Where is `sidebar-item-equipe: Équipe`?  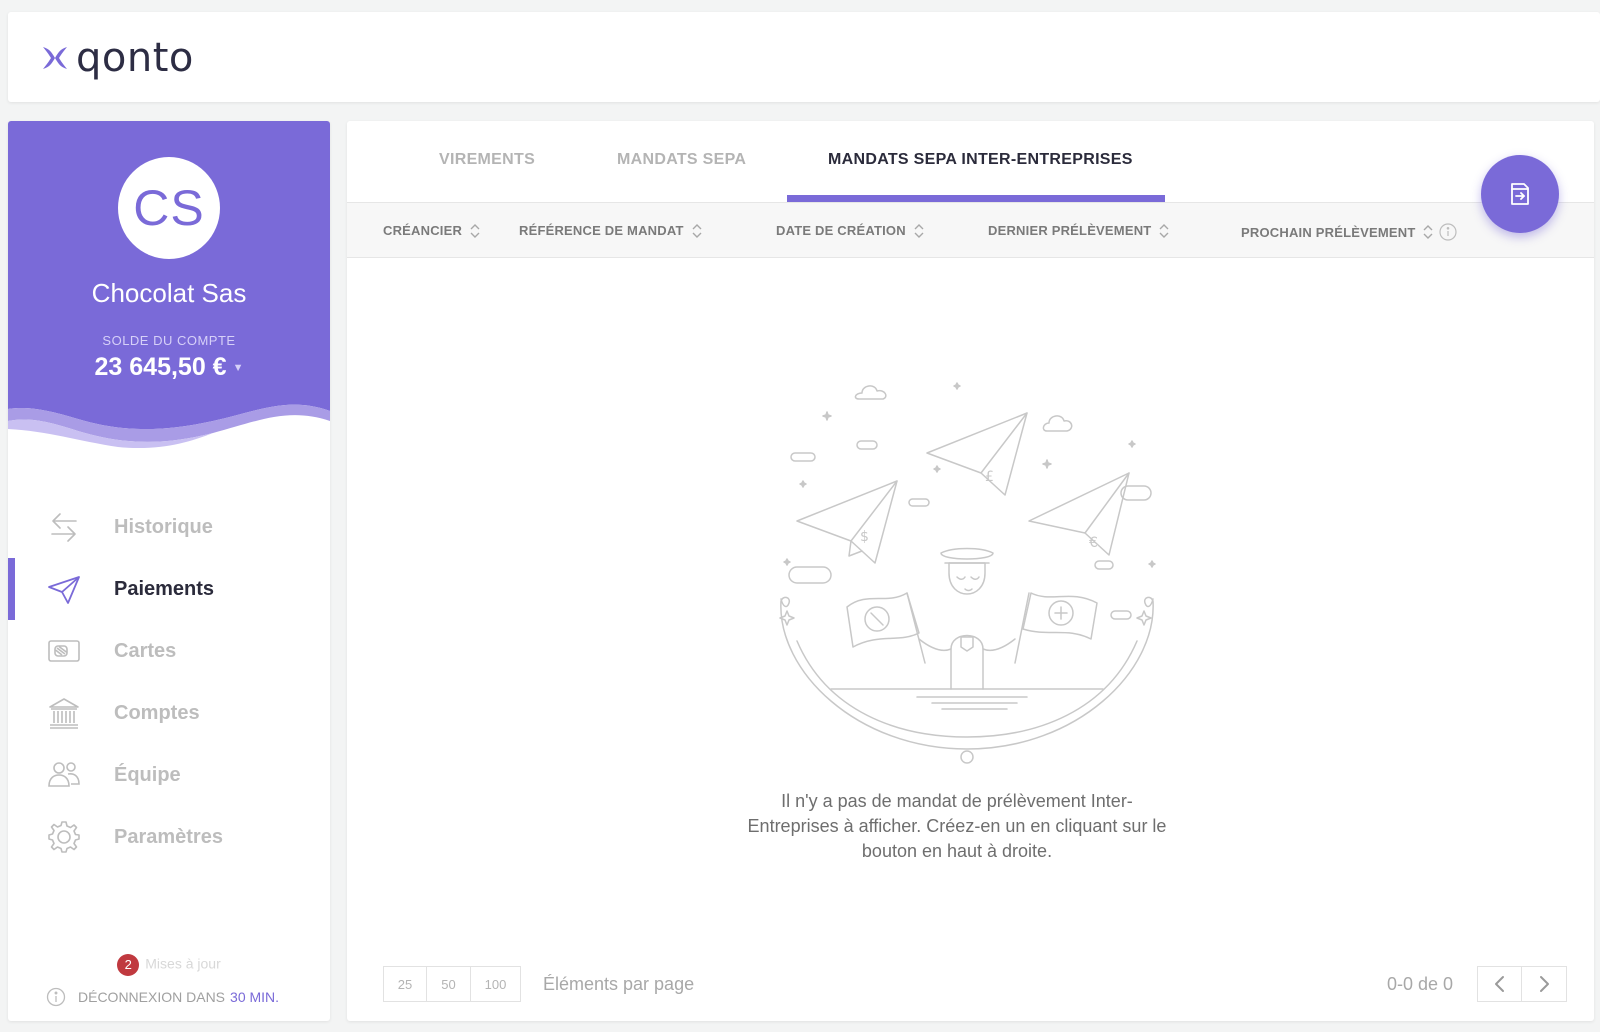
sidebar-item-equipe: Équipe is located at coordinates (169, 775).